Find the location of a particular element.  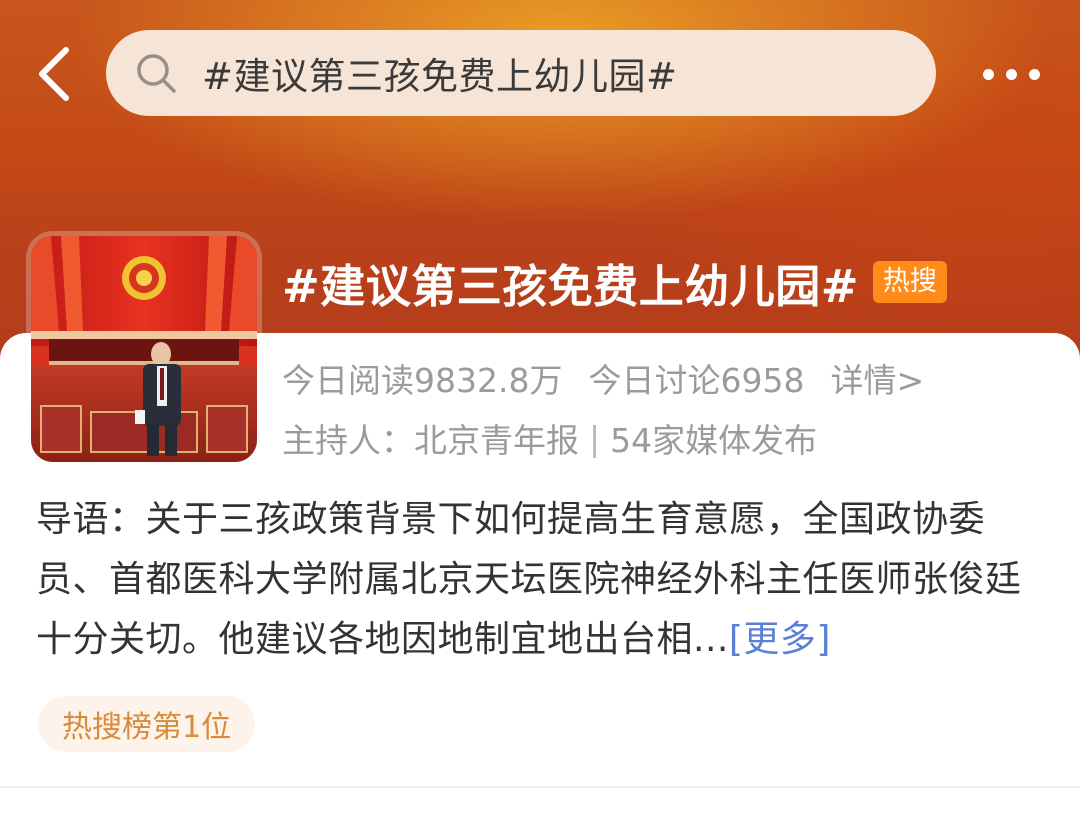

search-bar: #建议第三孩免费上幼儿园# is located at coordinates (521, 73).